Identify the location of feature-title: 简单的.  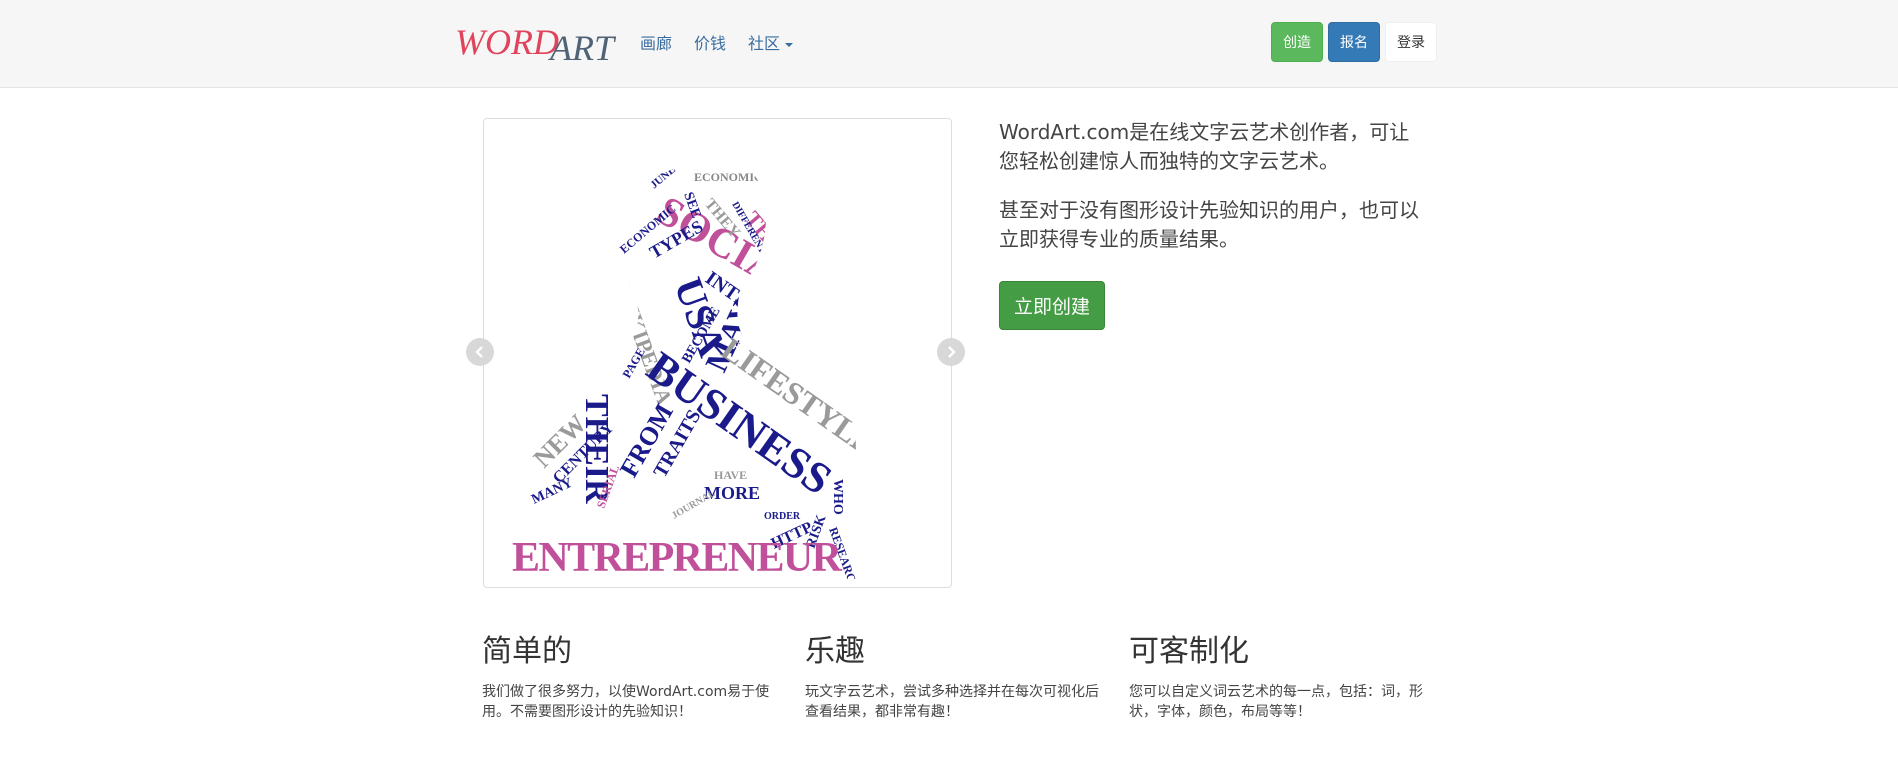
(527, 651).